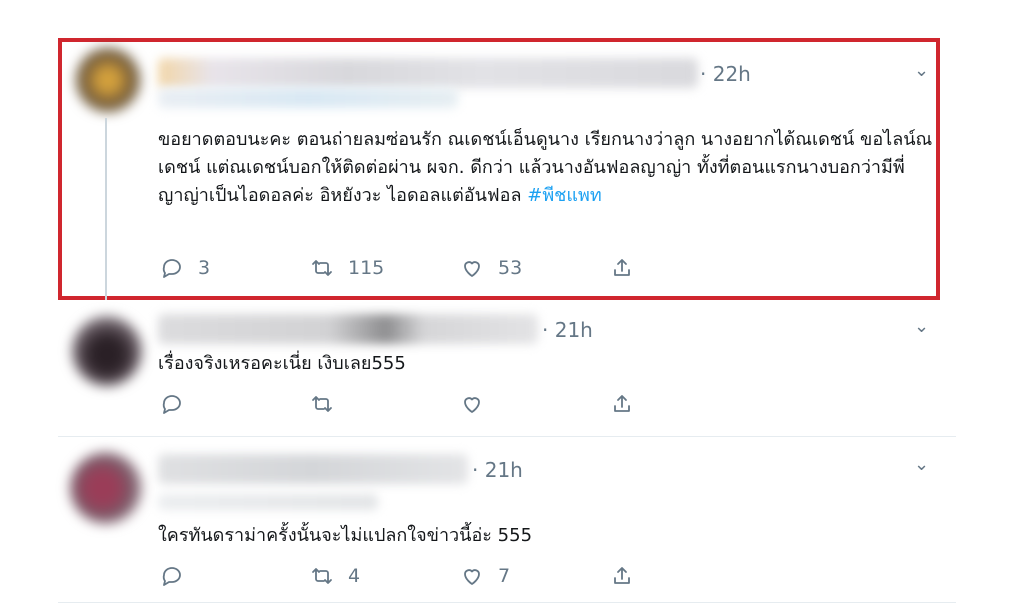 The height and width of the screenshot is (604, 1024). I want to click on like-button, so click(479, 404).